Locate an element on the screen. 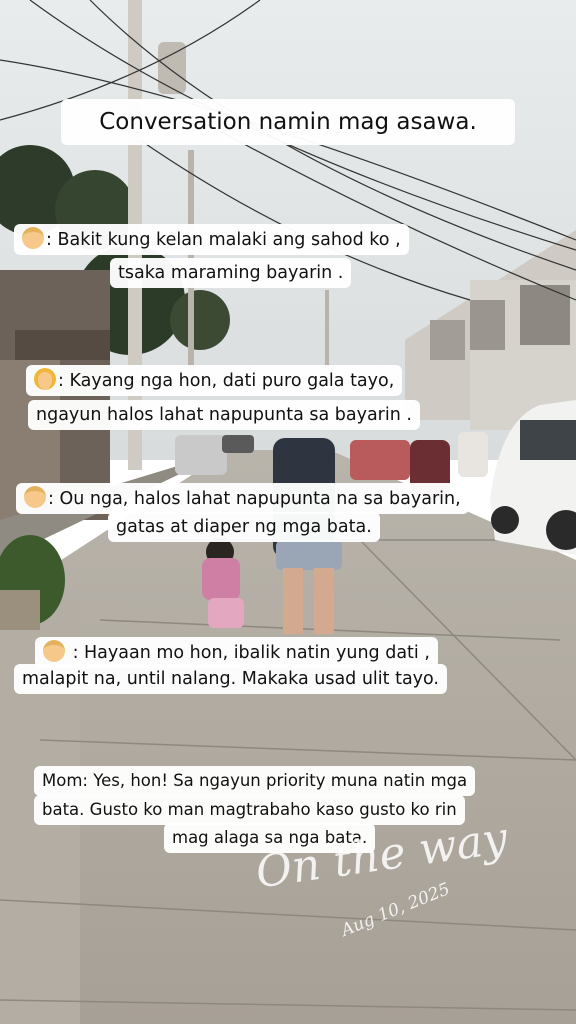 This screenshot has height=1024, width=576. story-title-caption: Conversation namin mag asawa. is located at coordinates (288, 122).